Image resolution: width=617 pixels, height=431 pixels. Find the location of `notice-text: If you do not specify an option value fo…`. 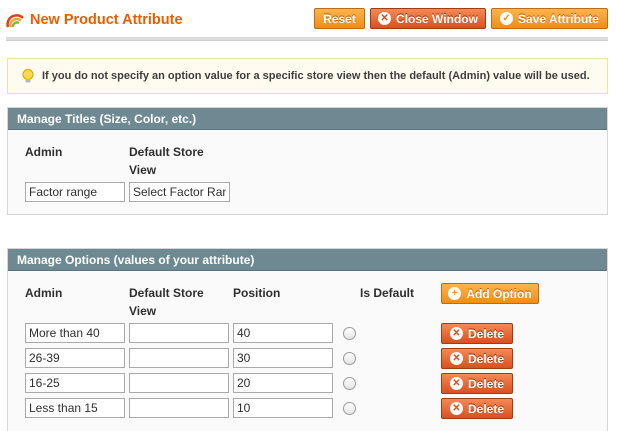

notice-text: If you do not specify an option value fo… is located at coordinates (316, 76).